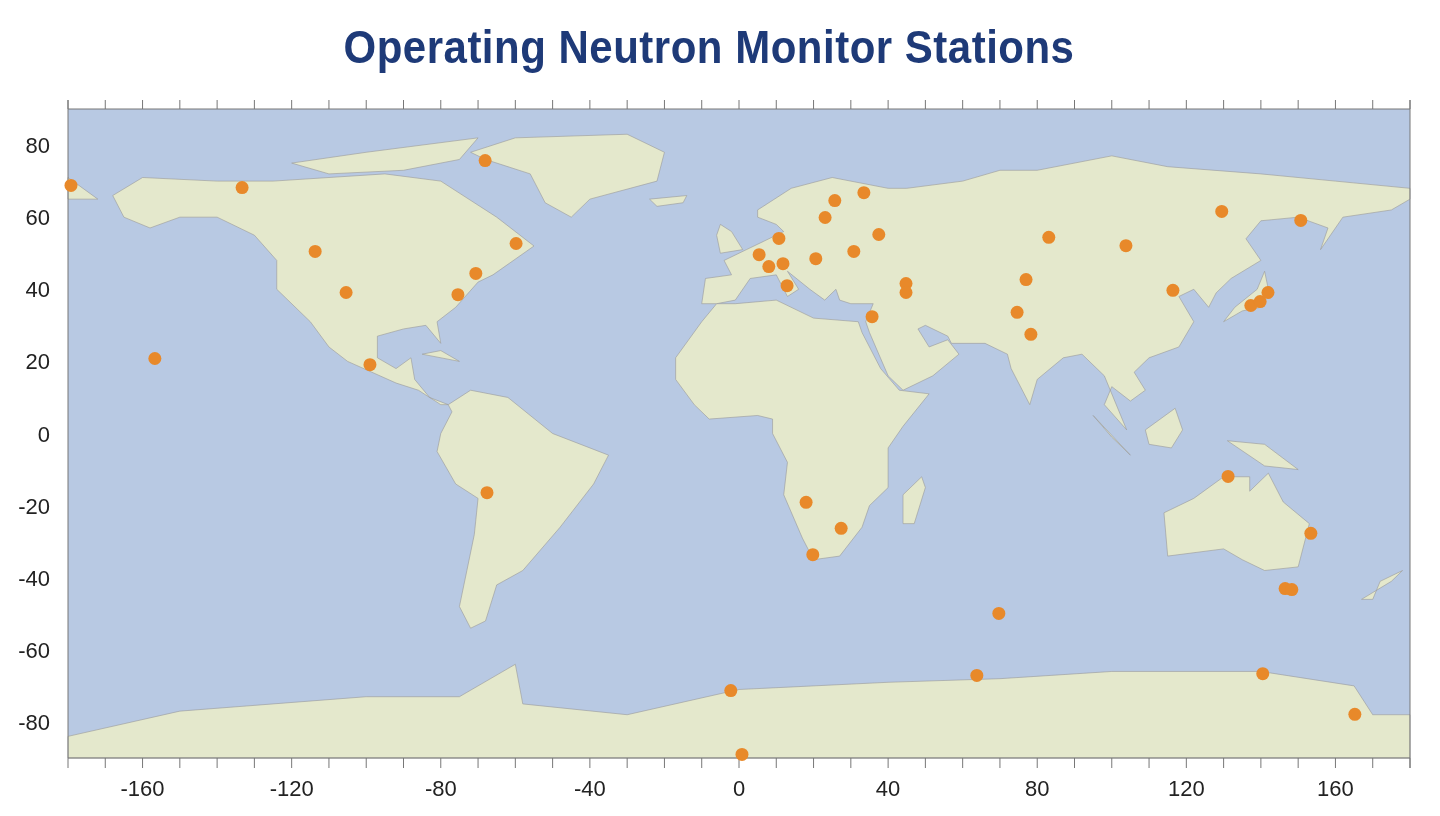 This screenshot has height=816, width=1440. Describe the element at coordinates (1186, 788) in the screenshot. I see `x-tick-label: 120` at that location.